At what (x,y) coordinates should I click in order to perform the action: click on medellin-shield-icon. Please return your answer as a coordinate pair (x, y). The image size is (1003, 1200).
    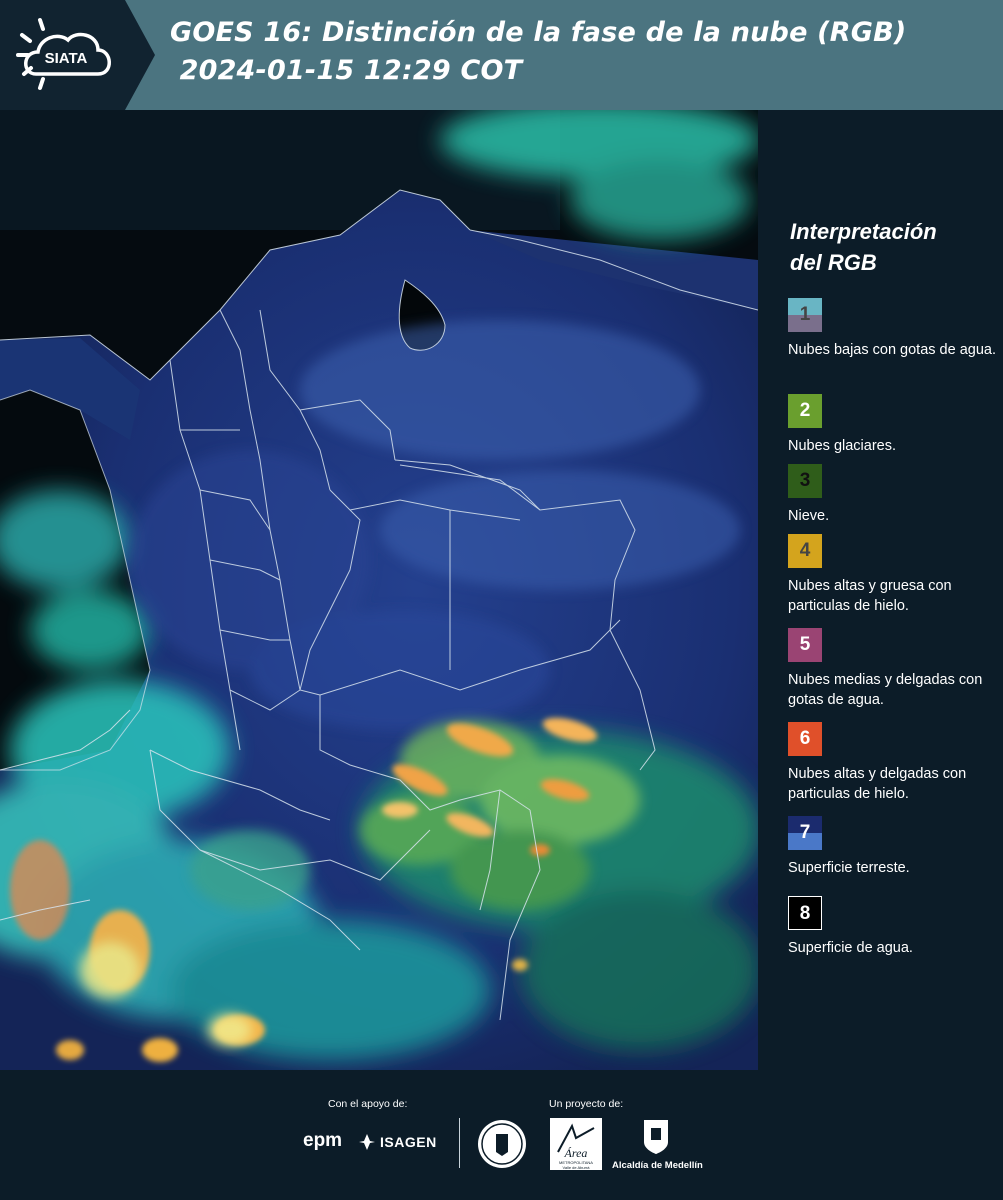
    Looking at the image, I should click on (656, 1137).